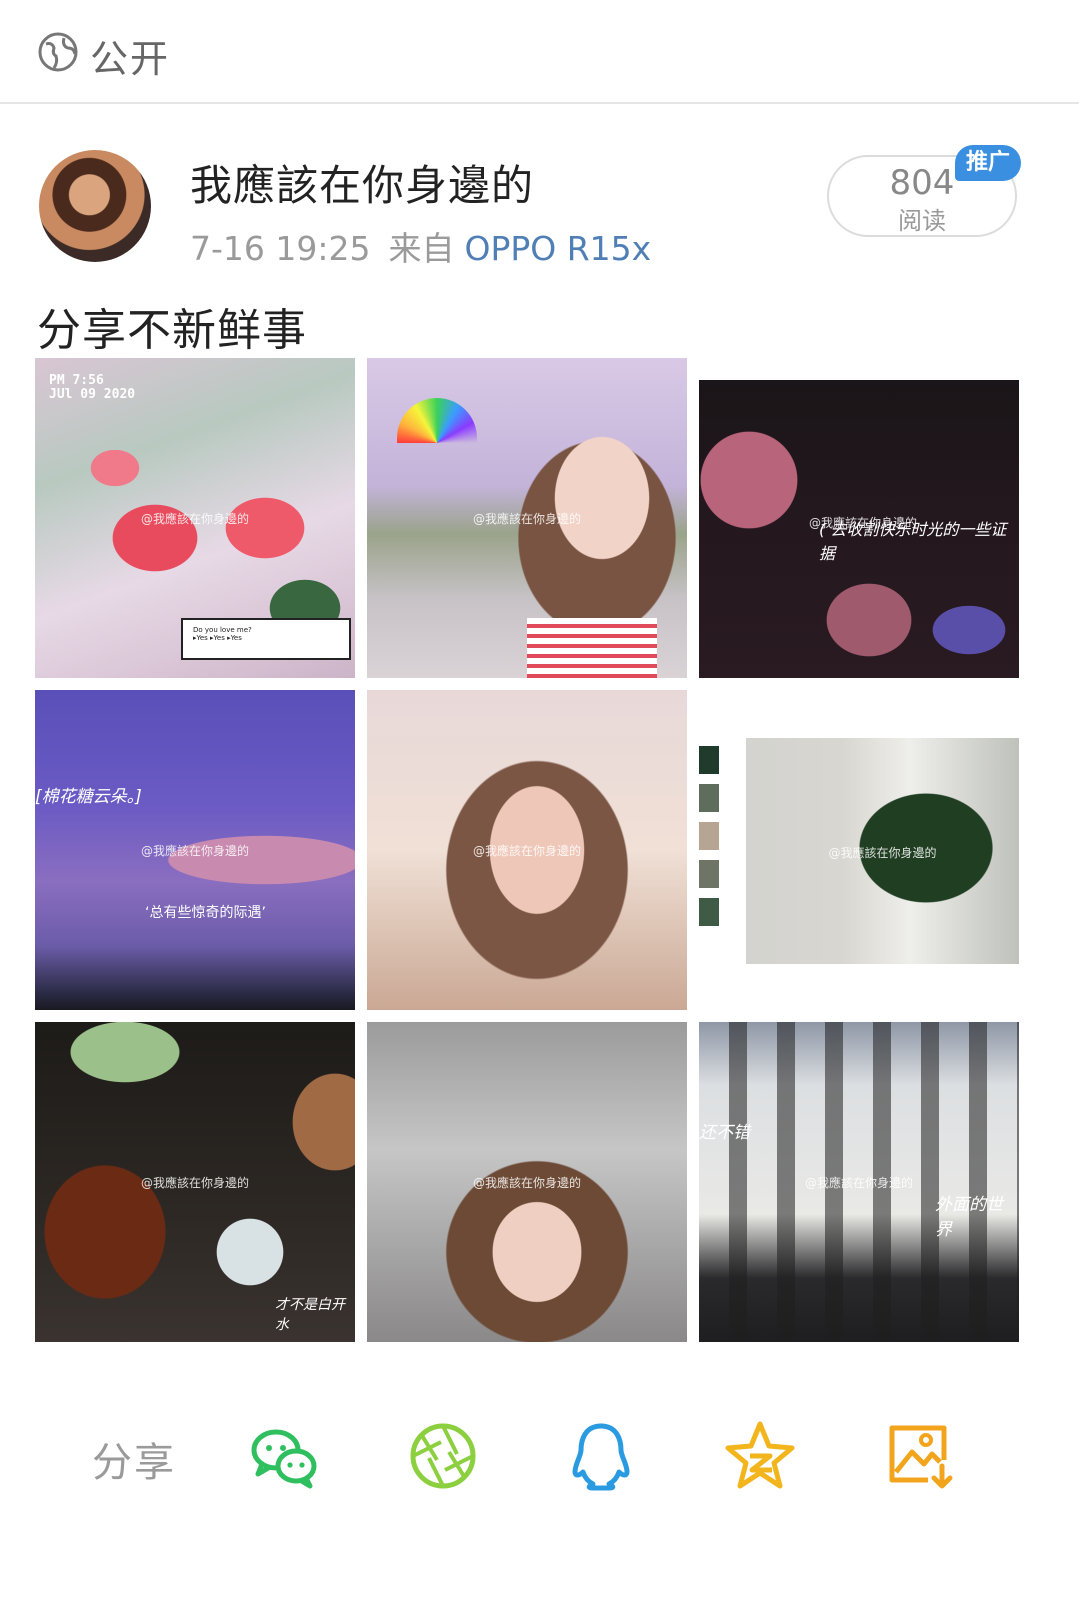  I want to click on image-dialog-overlay: Do you love me? ▸Yes ▸Yes ▸Yes, so click(266, 639).